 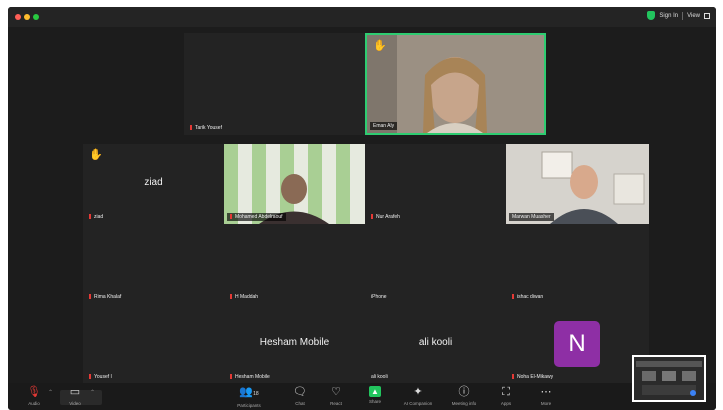 What do you see at coordinates (379, 377) in the screenshot?
I see `participant-name: ali kooli` at bounding box center [379, 377].